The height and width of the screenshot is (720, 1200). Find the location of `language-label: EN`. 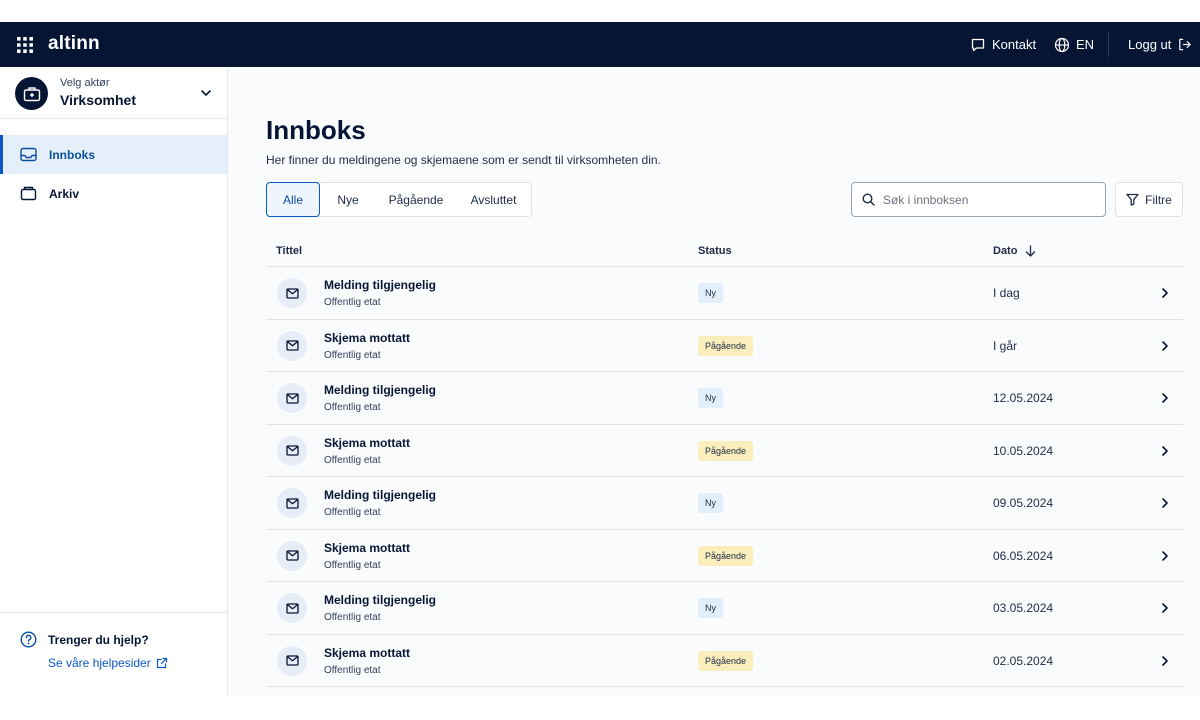

language-label: EN is located at coordinates (1085, 44).